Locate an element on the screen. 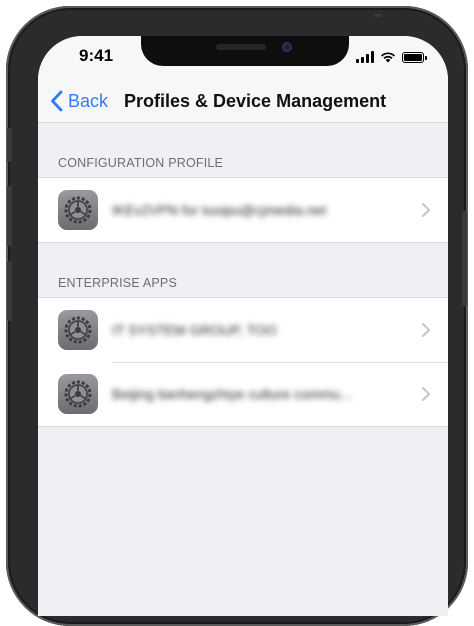 This screenshot has width=474, height=626. battery-fill is located at coordinates (413, 57).